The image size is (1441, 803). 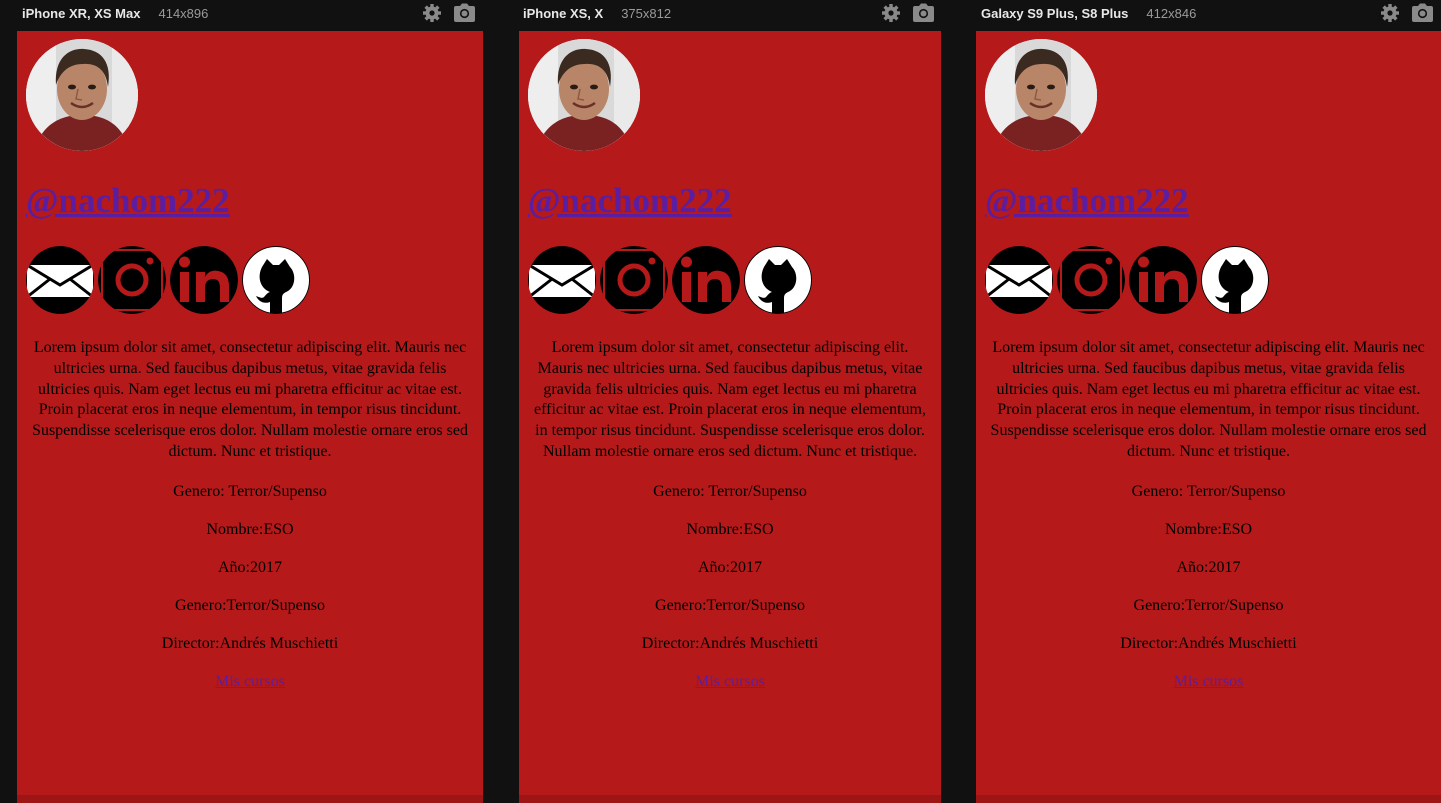 I want to click on device-size: 414x896, so click(x=183, y=13).